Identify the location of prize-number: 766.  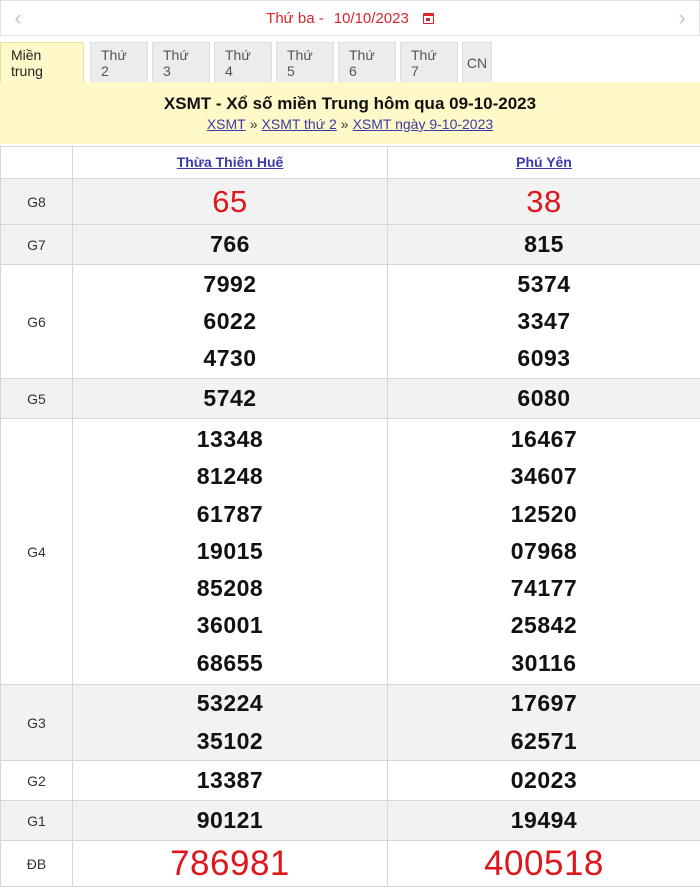
(230, 243).